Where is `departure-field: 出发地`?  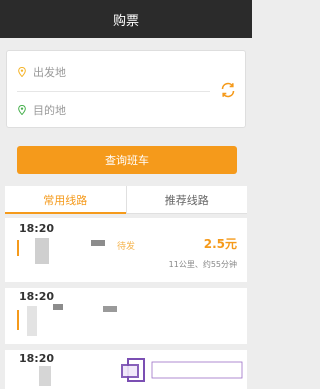 departure-field: 出发地 is located at coordinates (41, 72).